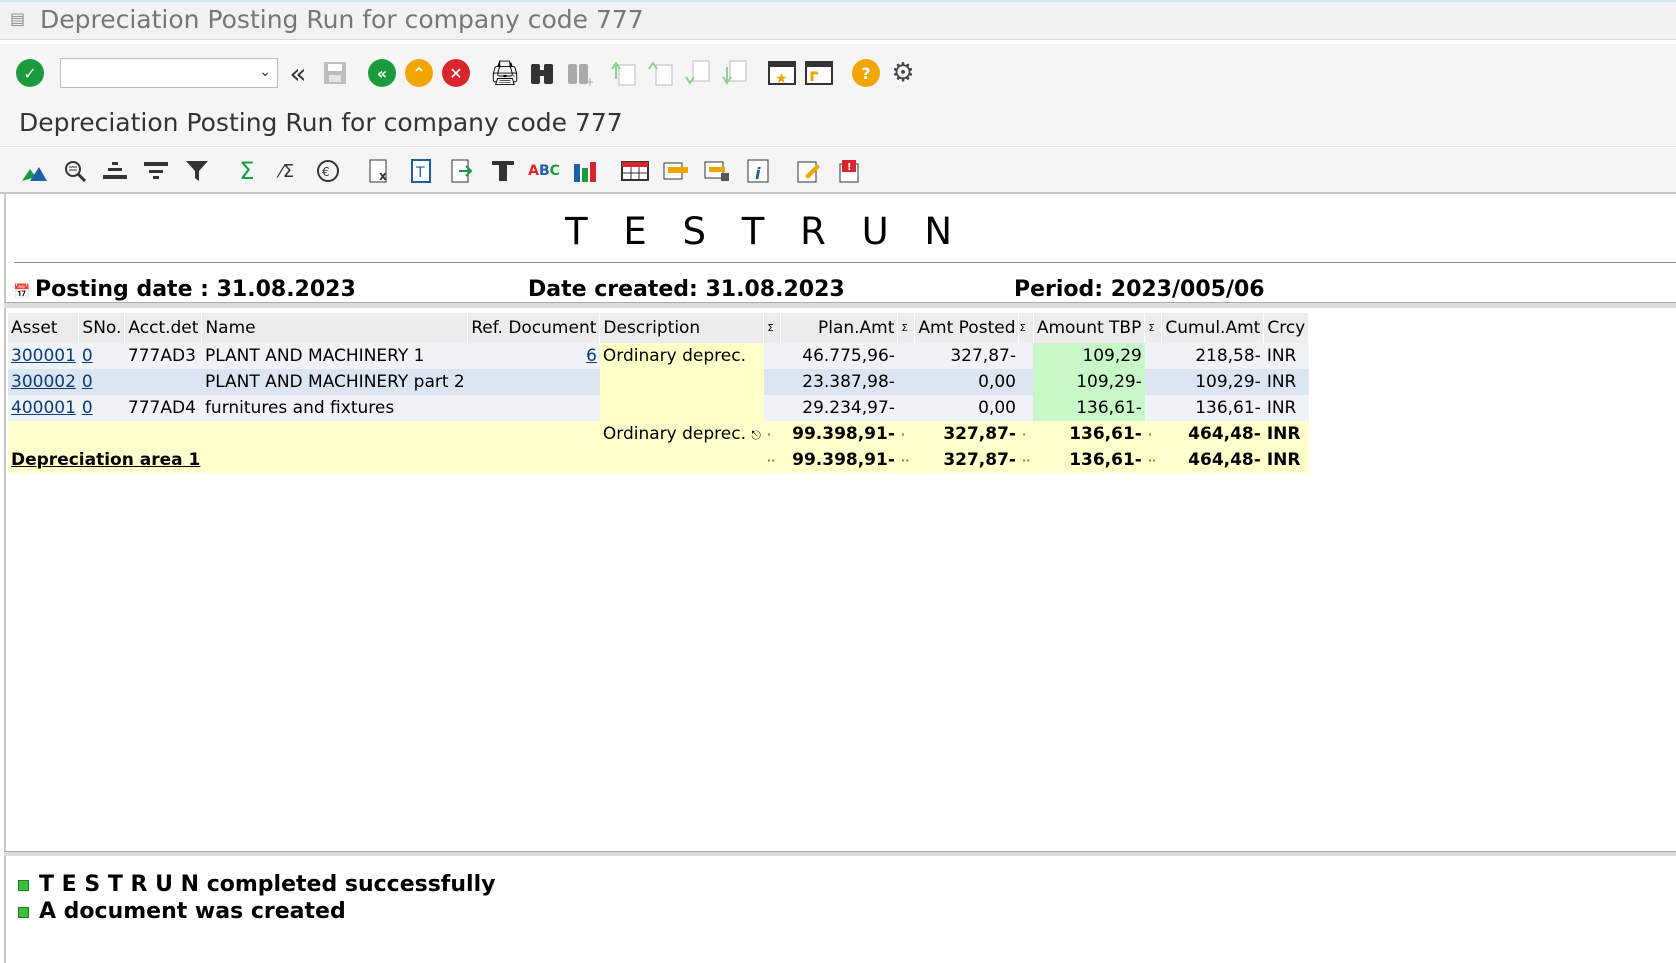 The height and width of the screenshot is (963, 1676). What do you see at coordinates (382, 73) in the screenshot?
I see `back-icon: «` at bounding box center [382, 73].